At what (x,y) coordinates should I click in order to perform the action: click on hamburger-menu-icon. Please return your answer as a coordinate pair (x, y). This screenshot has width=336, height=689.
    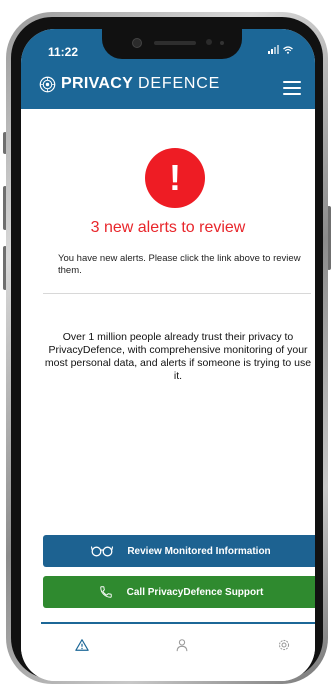
    Looking at the image, I should click on (292, 88).